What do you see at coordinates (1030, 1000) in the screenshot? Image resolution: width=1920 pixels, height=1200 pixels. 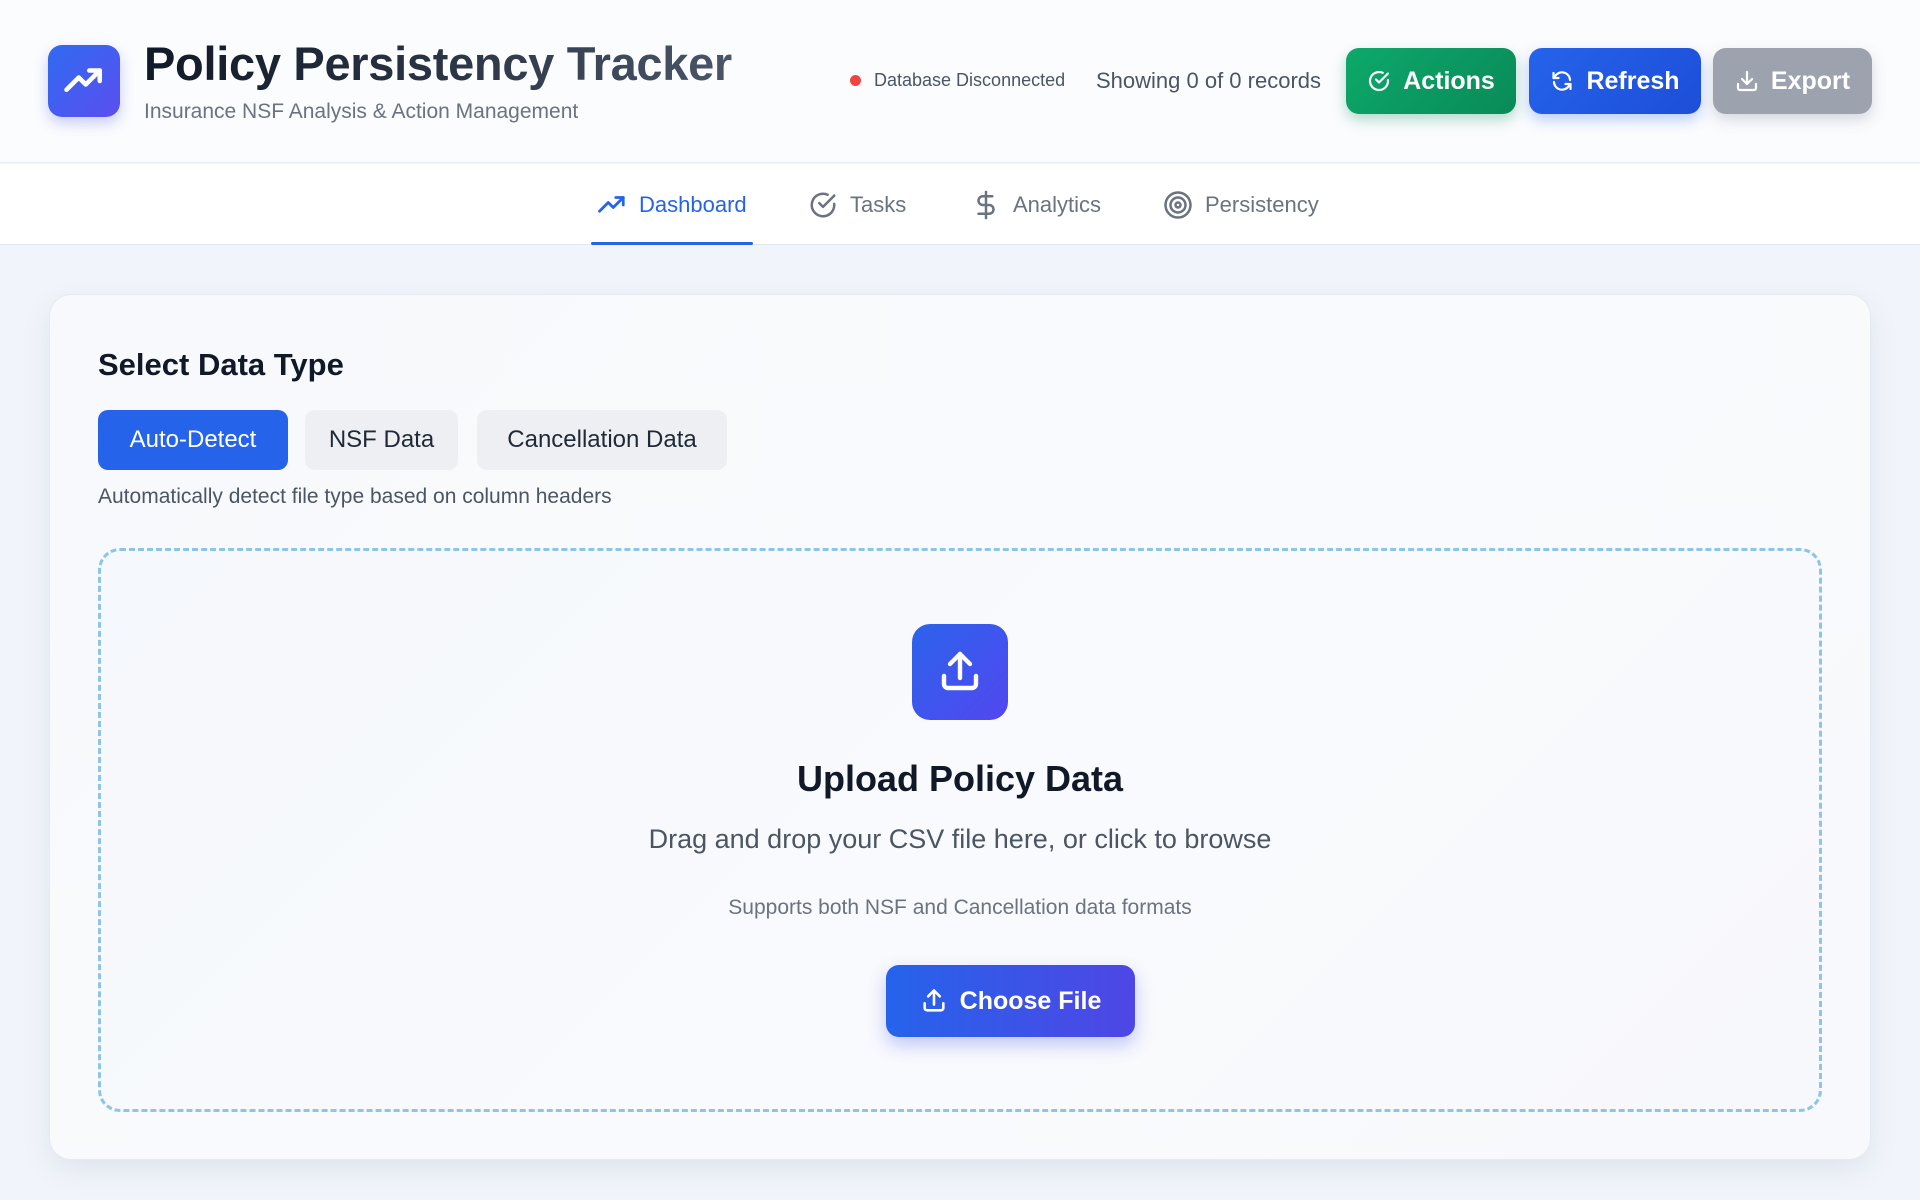 I see `choose-file-label: Choose File` at bounding box center [1030, 1000].